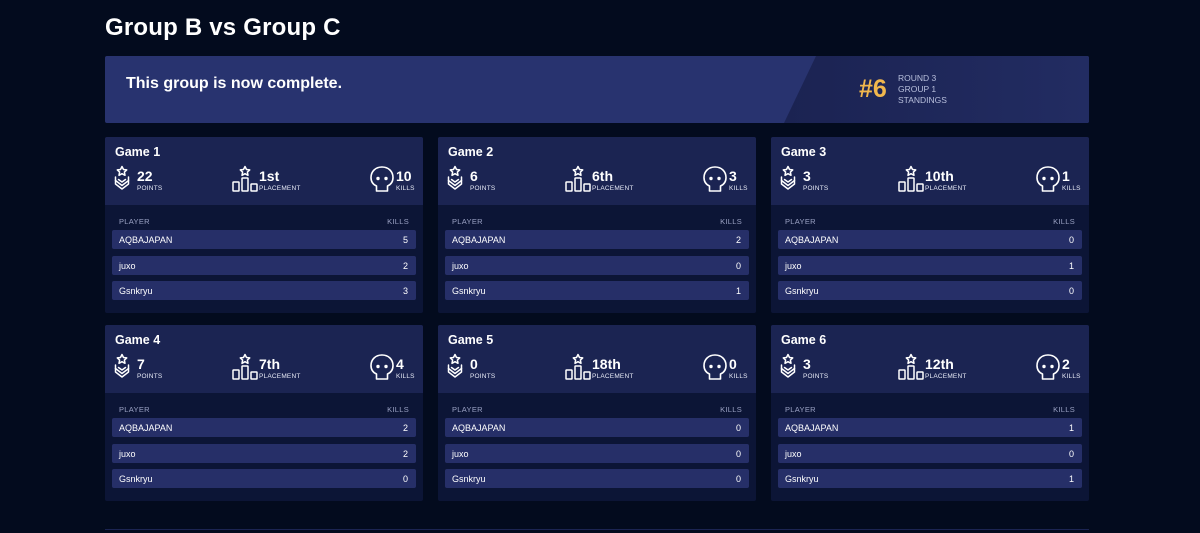 Image resolution: width=1200 pixels, height=533 pixels. Describe the element at coordinates (930, 427) in the screenshot. I see `table-row: AQBAJAPAN 1` at that location.